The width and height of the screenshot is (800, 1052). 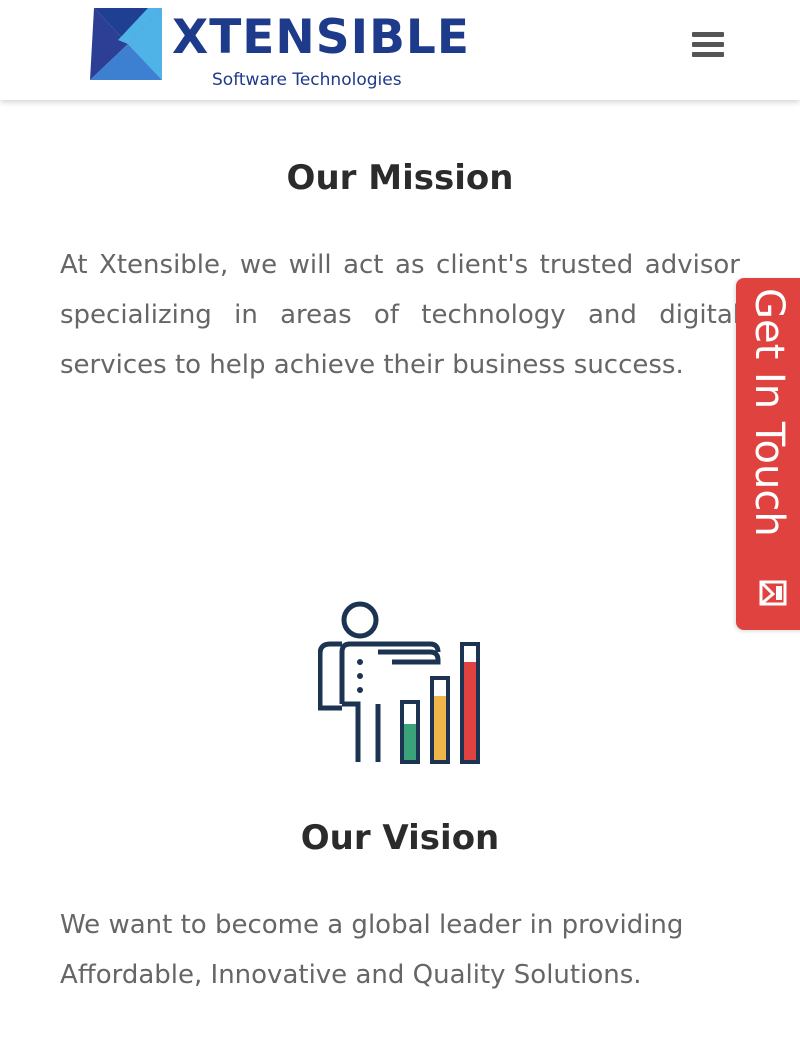 I want to click on presenter-bar-chart-icon, so click(x=399, y=682).